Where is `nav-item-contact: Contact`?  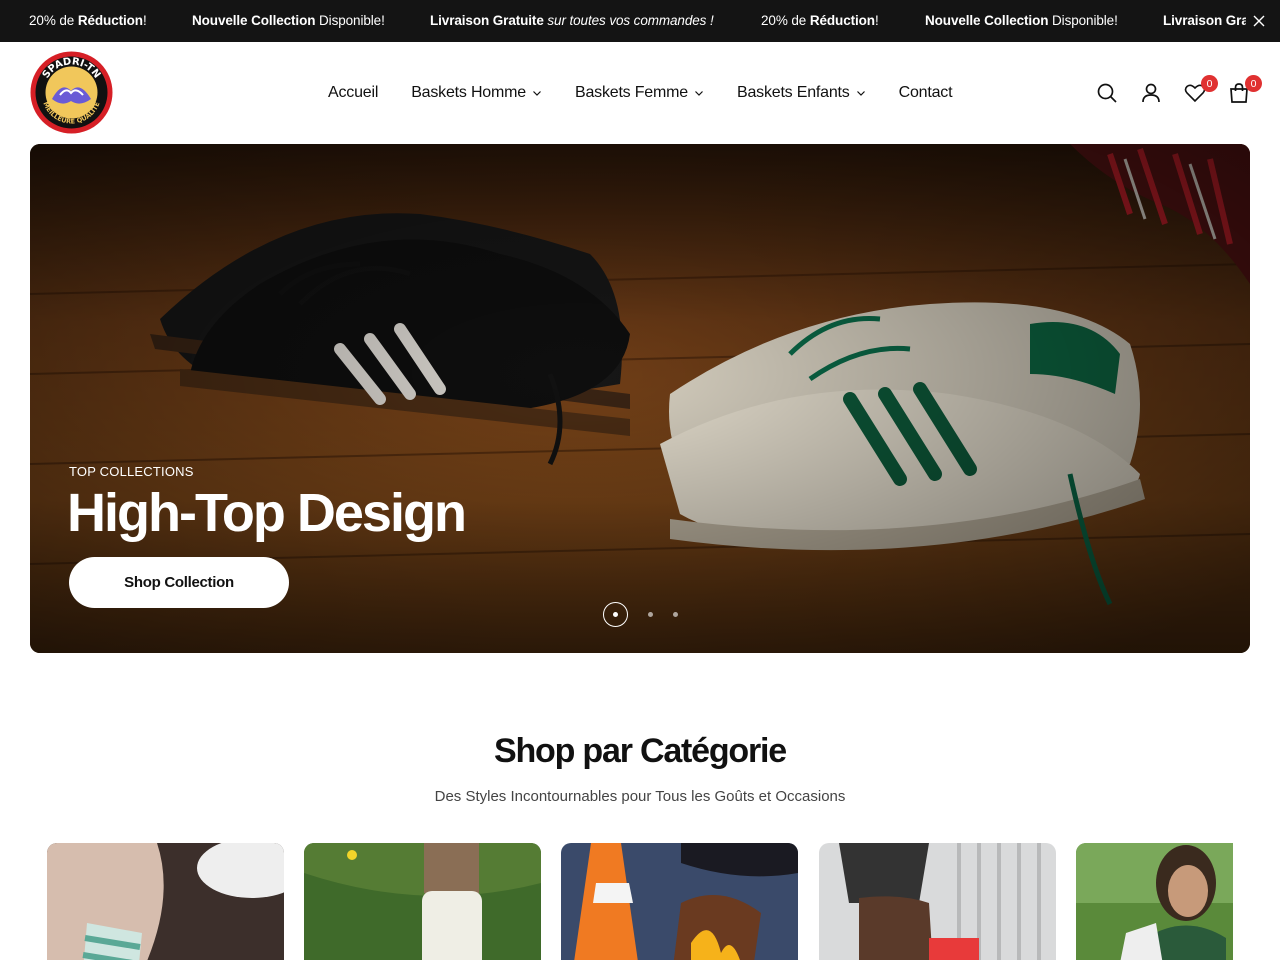 nav-item-contact: Contact is located at coordinates (926, 93).